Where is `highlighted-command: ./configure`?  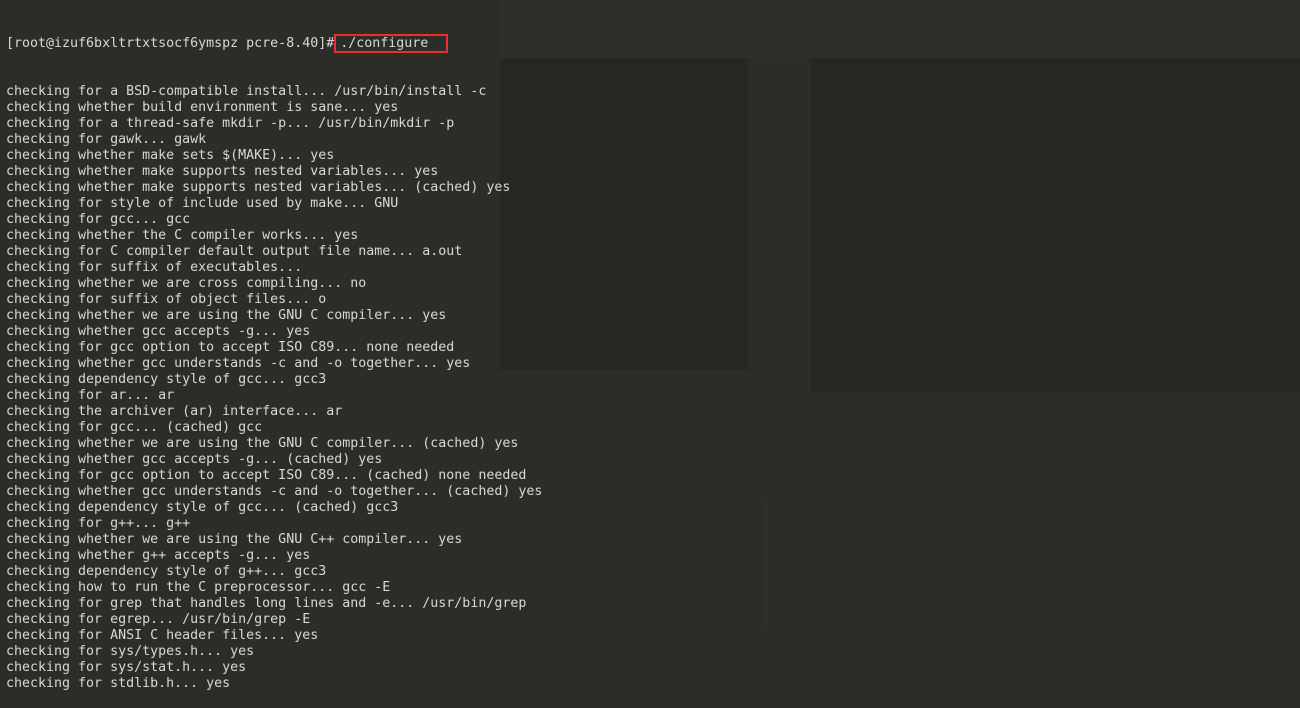
highlighted-command: ./configure is located at coordinates (391, 43).